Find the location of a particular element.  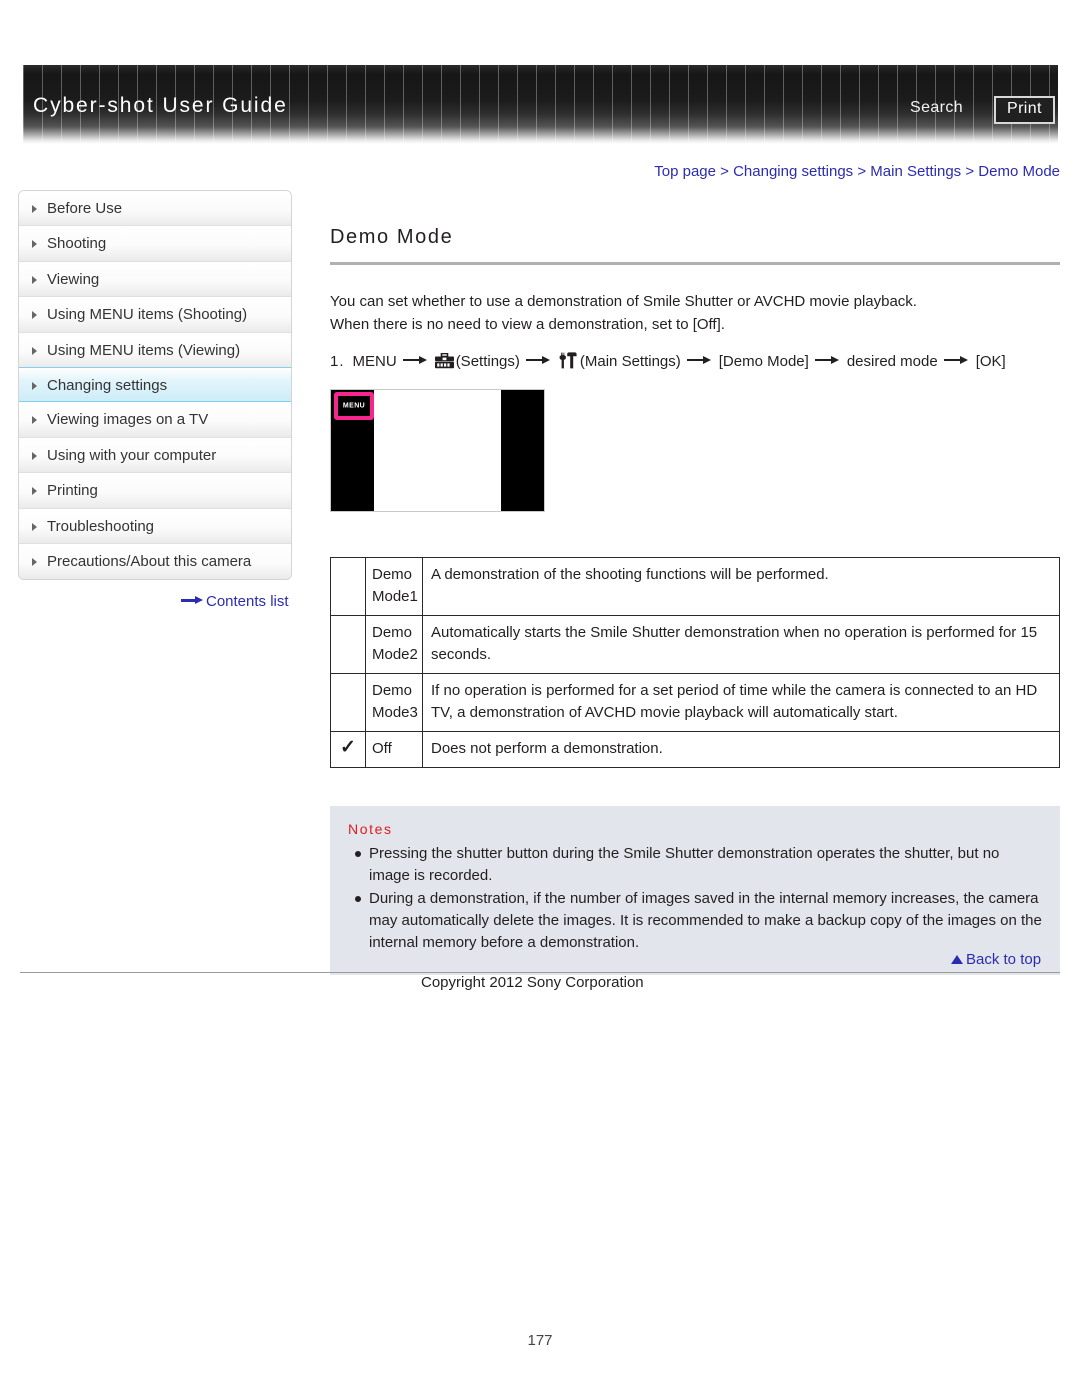

sidebar-item-label: Before Use is located at coordinates (85, 208).